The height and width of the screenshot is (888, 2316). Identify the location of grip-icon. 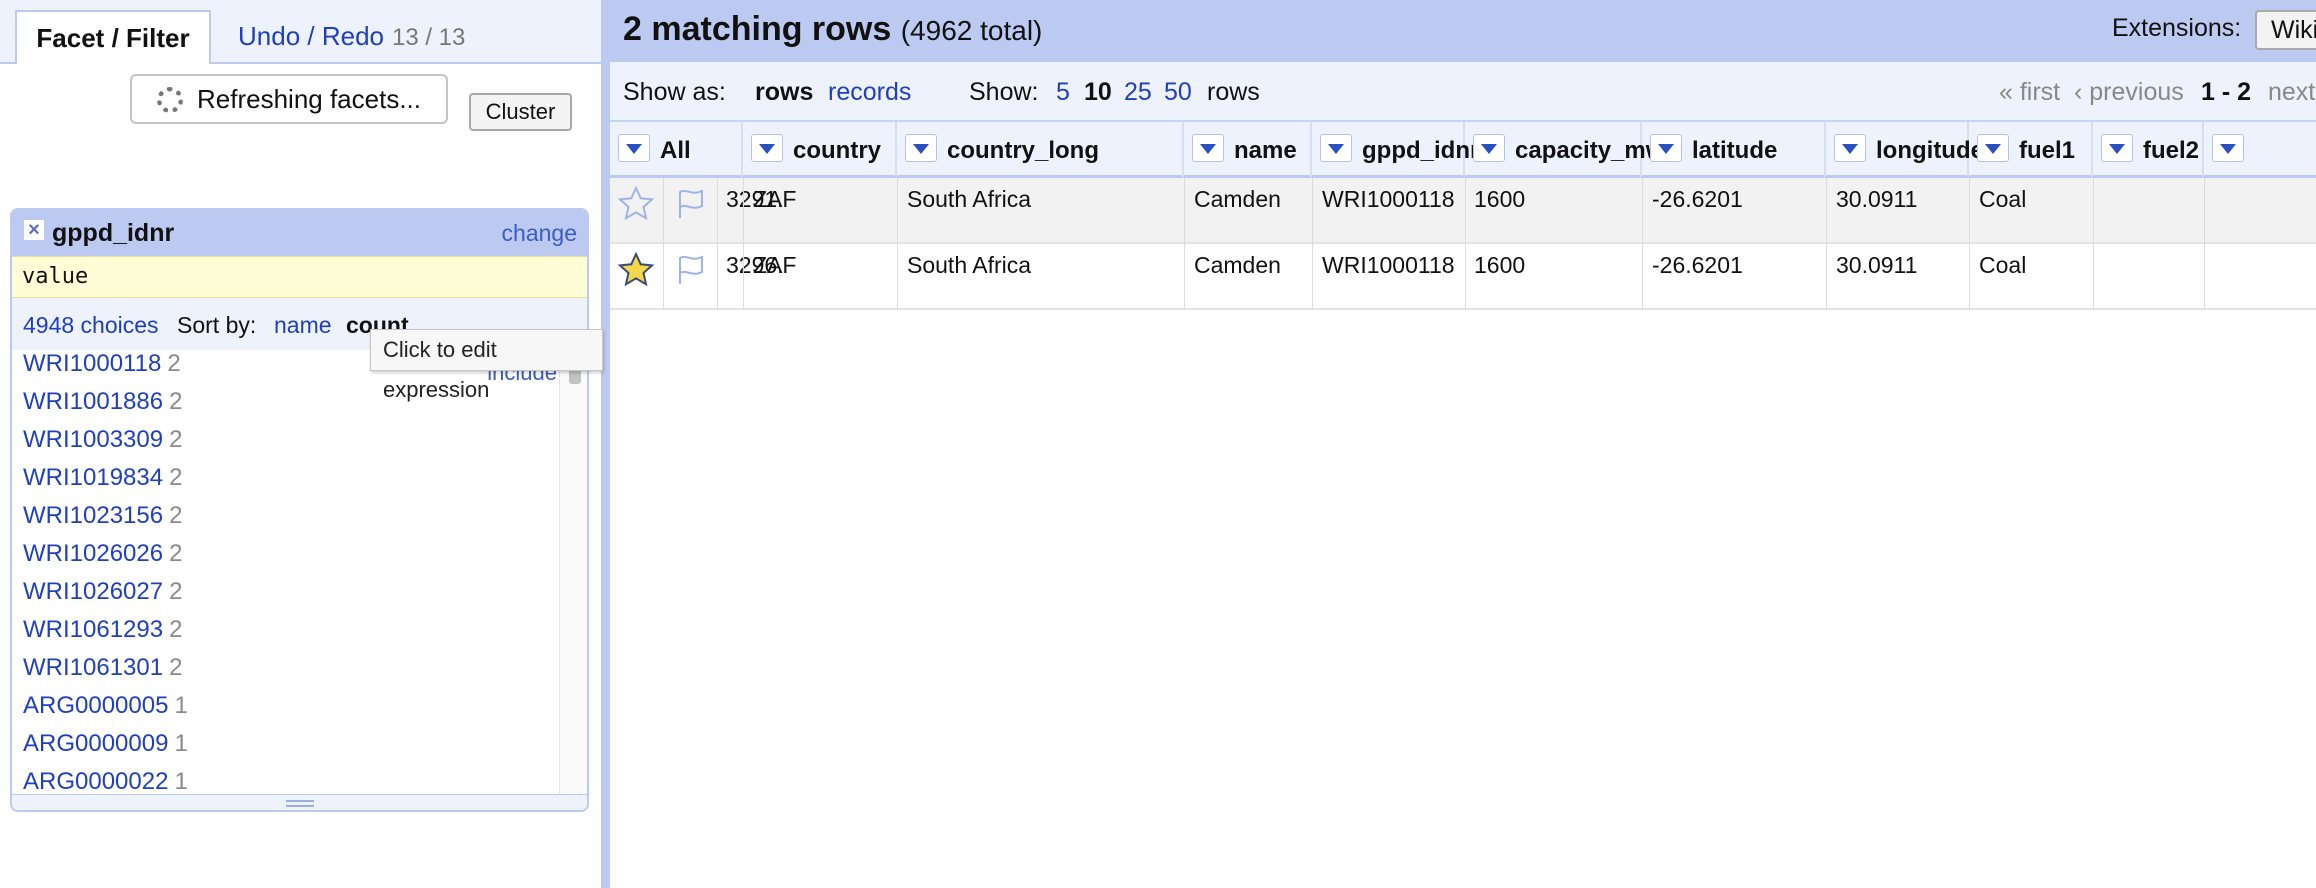
(300, 803).